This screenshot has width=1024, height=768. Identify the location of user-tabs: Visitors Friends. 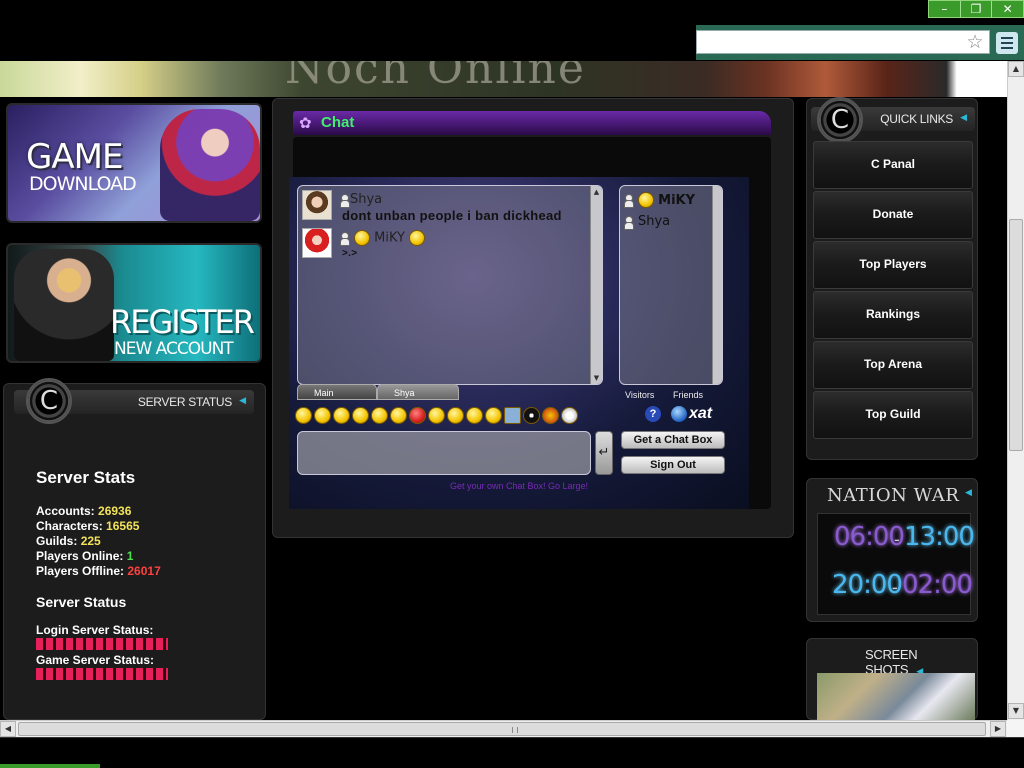
(671, 395).